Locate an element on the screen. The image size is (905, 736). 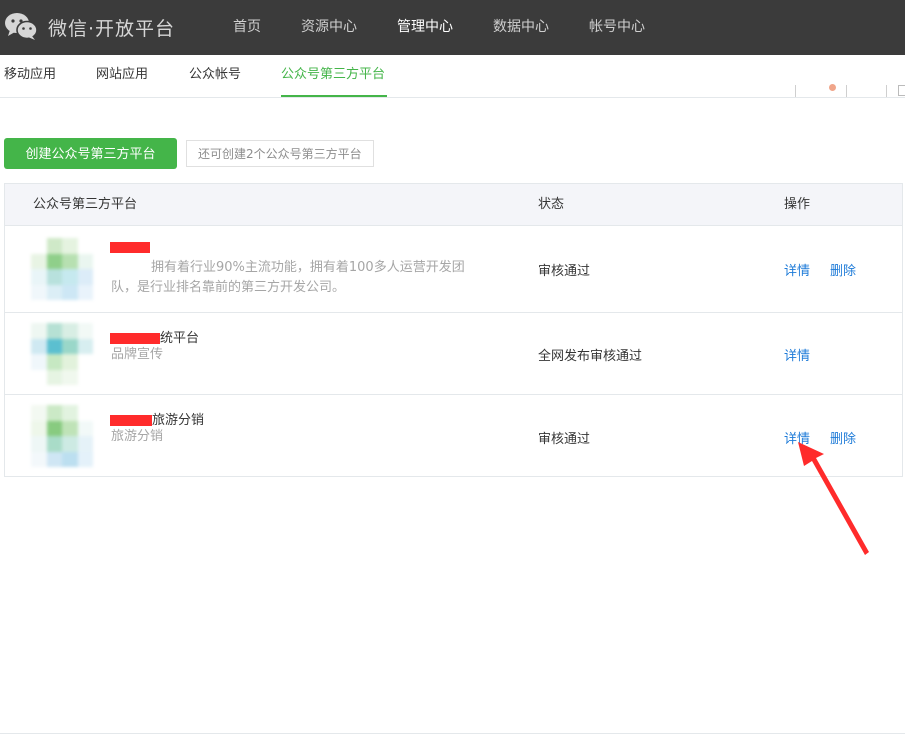
nav-item-management: 管理中心 is located at coordinates (425, 27).